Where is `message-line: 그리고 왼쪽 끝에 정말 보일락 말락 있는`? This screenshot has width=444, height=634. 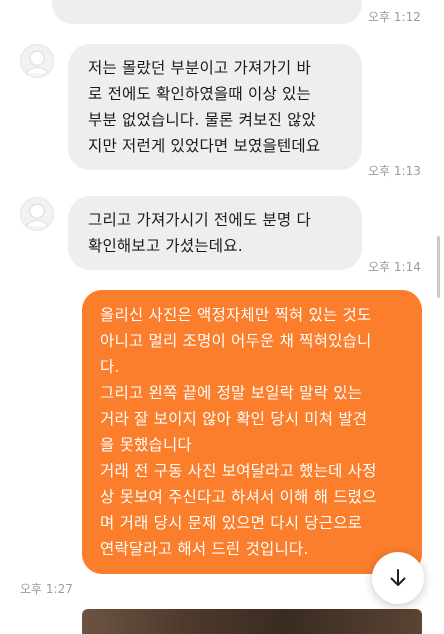 message-line: 그리고 왼쪽 끝에 정말 보일락 말락 있는 is located at coordinates (231, 393).